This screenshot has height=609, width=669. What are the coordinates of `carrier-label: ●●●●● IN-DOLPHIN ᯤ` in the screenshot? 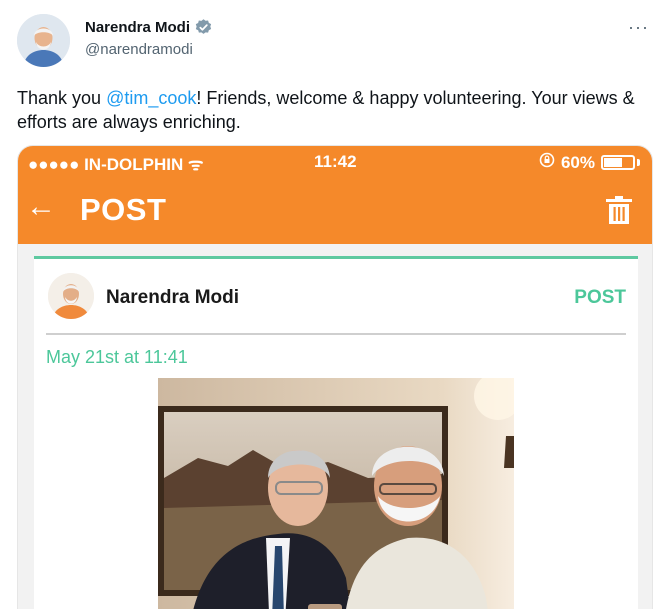 It's located at (116, 164).